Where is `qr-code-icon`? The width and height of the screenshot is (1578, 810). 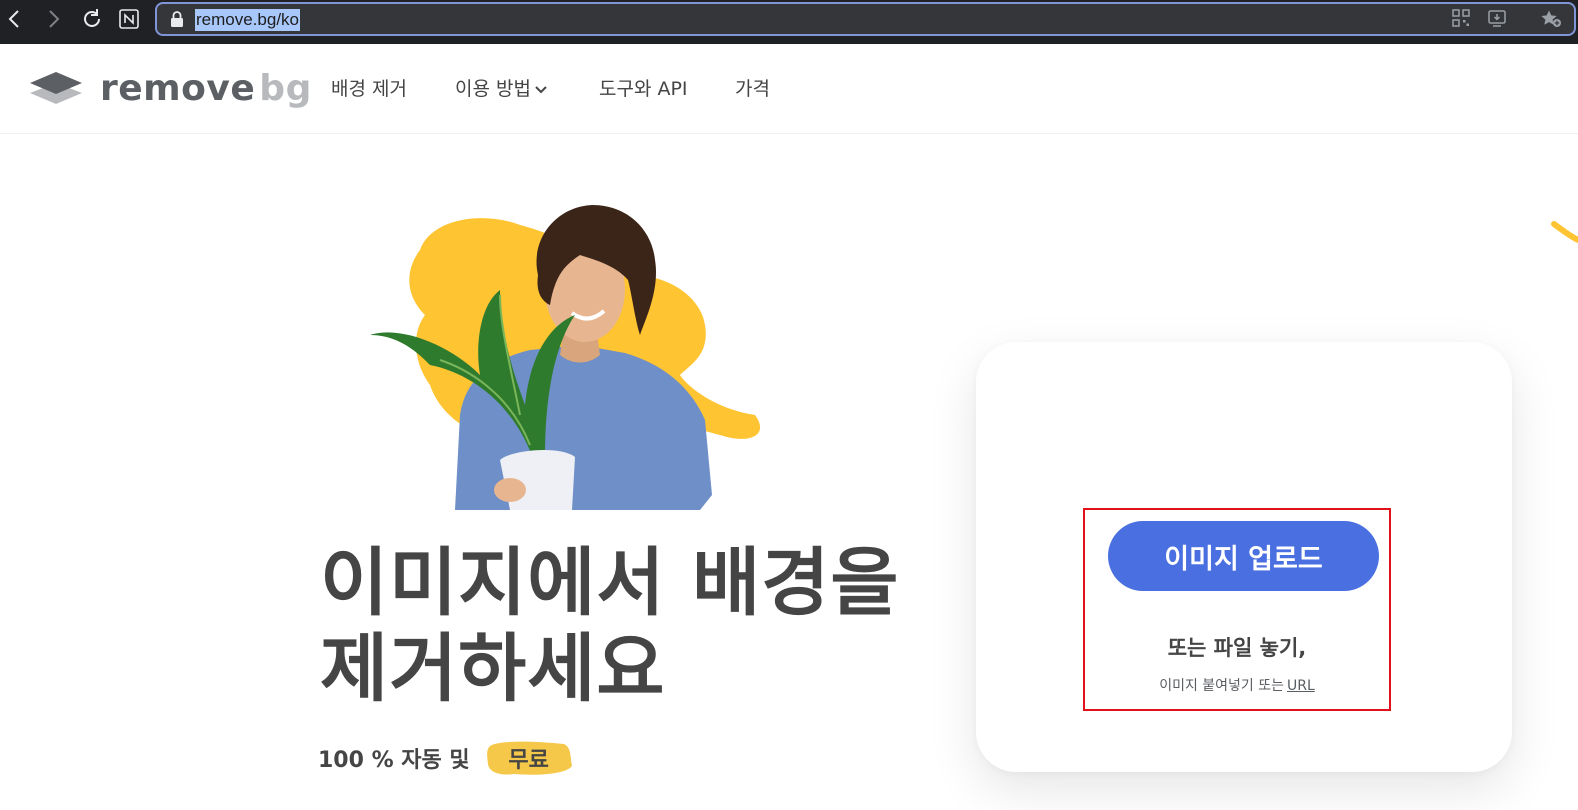 qr-code-icon is located at coordinates (1461, 18).